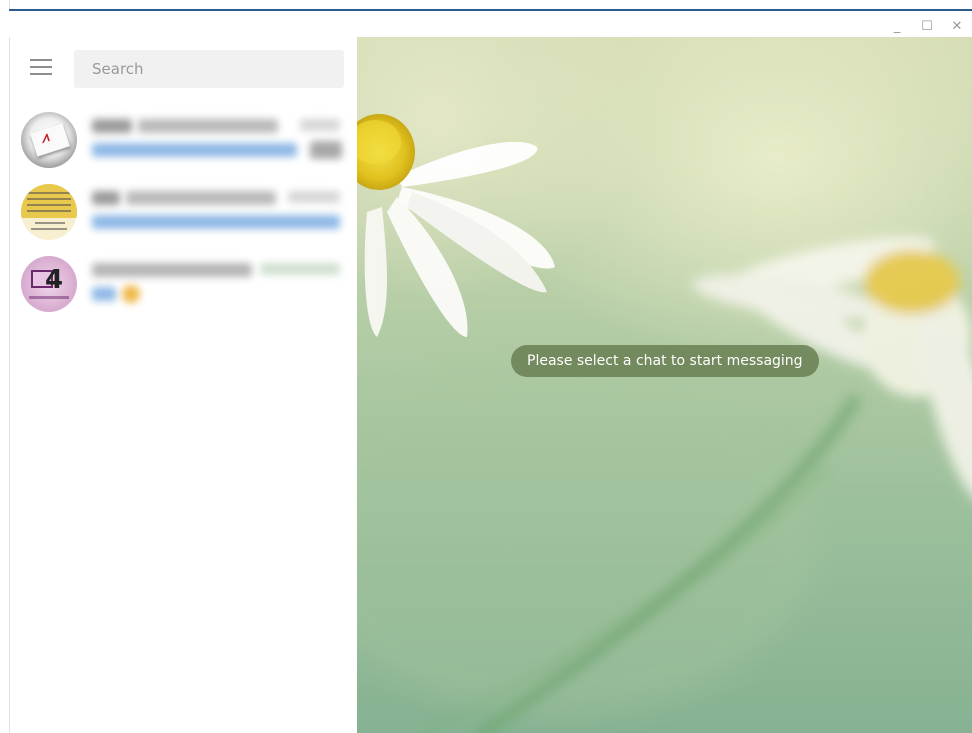  Describe the element at coordinates (5, 366) in the screenshot. I see `left-edge` at that location.